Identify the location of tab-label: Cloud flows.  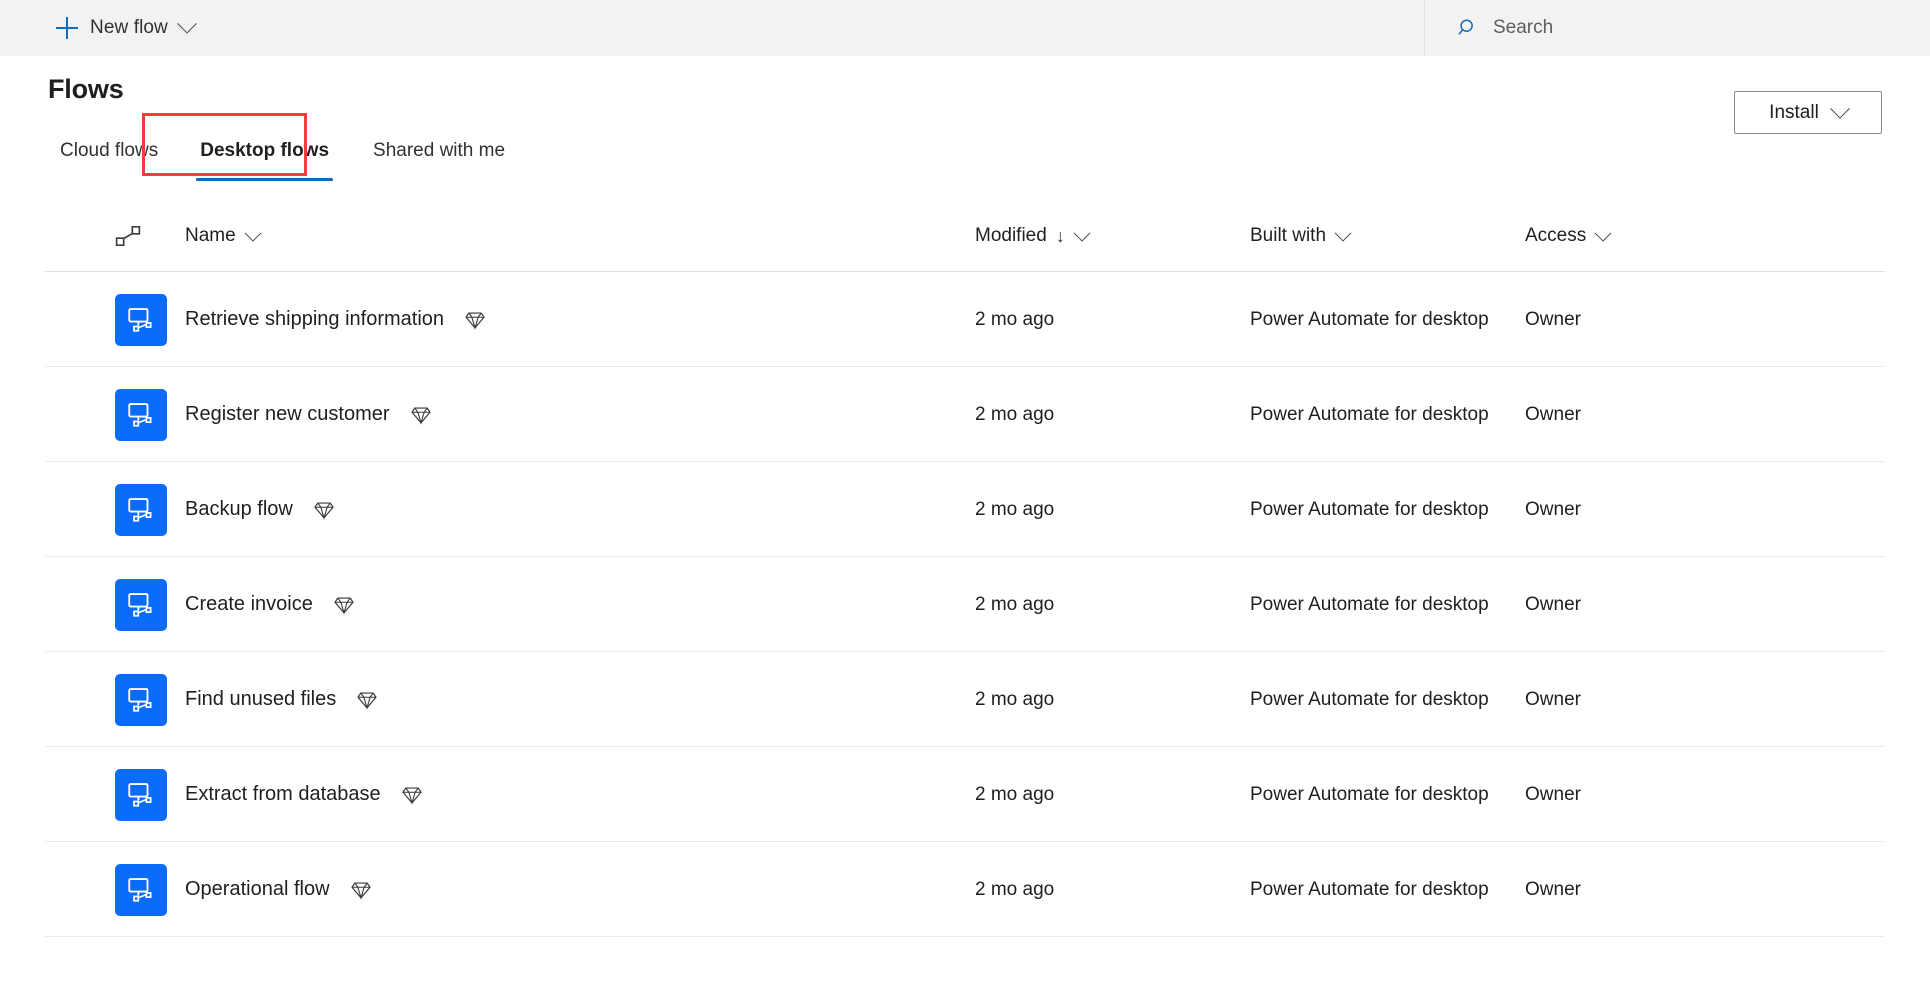
(109, 150).